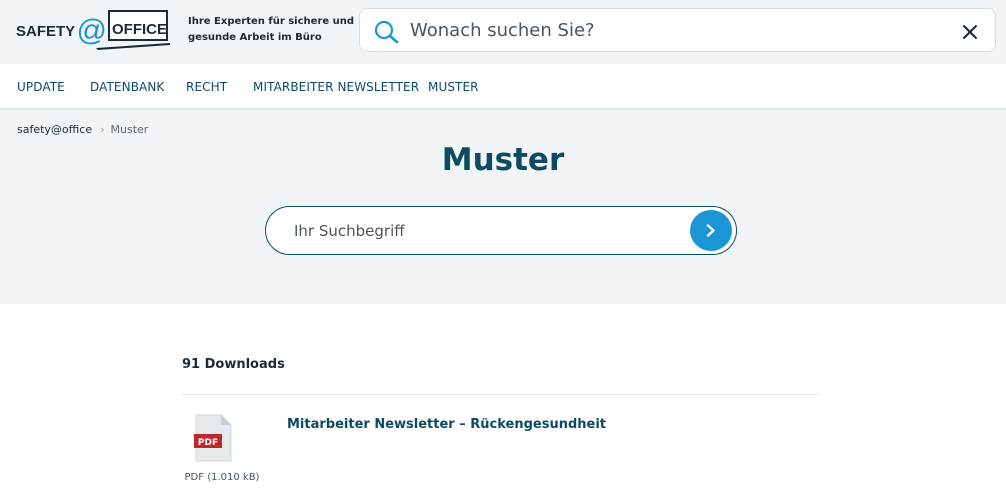 Image resolution: width=1006 pixels, height=490 pixels. I want to click on tagline-line-2: gesunde Arbeit im Büro, so click(255, 37).